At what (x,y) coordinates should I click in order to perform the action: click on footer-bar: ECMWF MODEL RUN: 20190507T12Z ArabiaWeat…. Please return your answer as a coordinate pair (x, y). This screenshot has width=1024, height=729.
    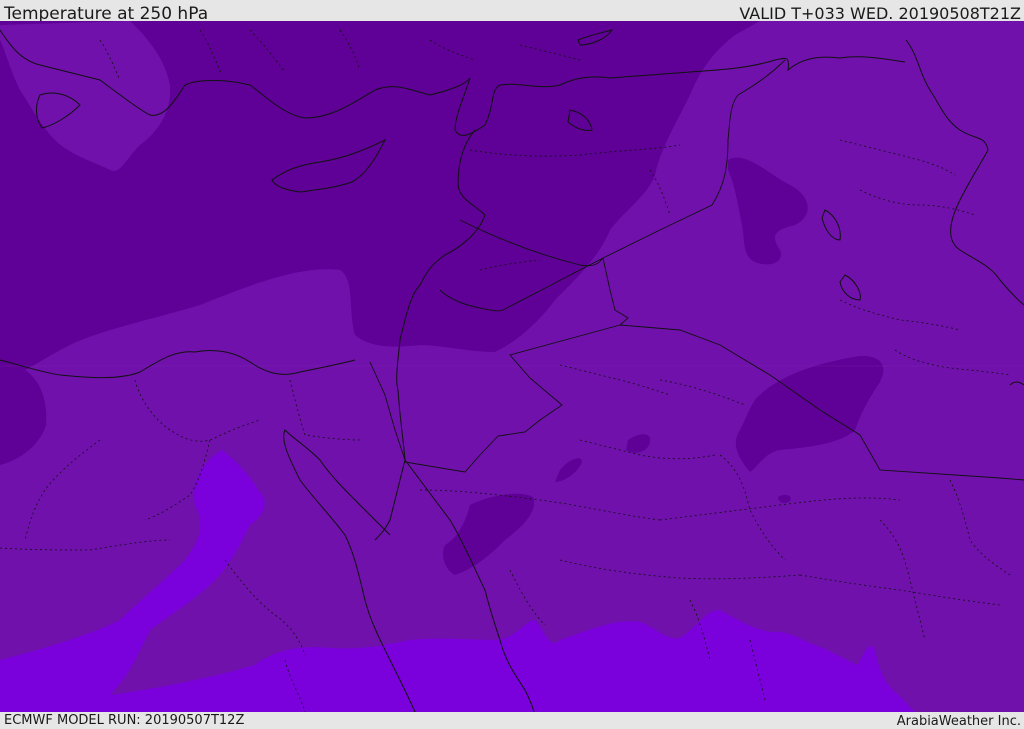
    Looking at the image, I should click on (512, 720).